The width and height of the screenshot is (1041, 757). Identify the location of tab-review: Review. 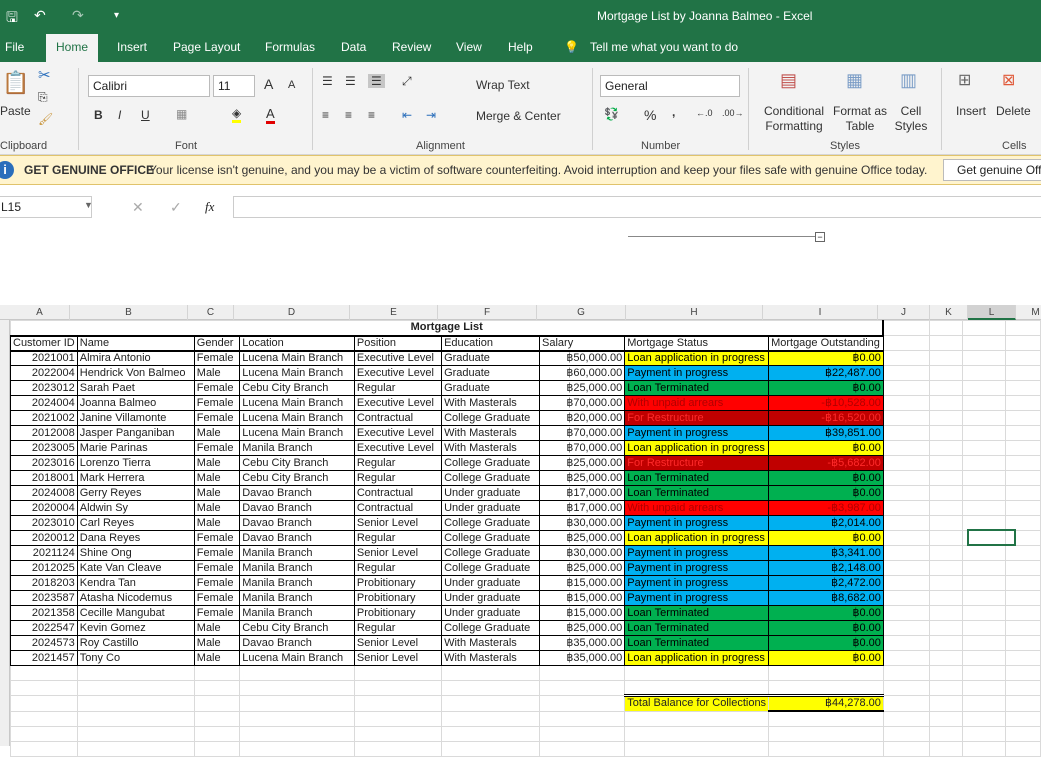
(411, 47).